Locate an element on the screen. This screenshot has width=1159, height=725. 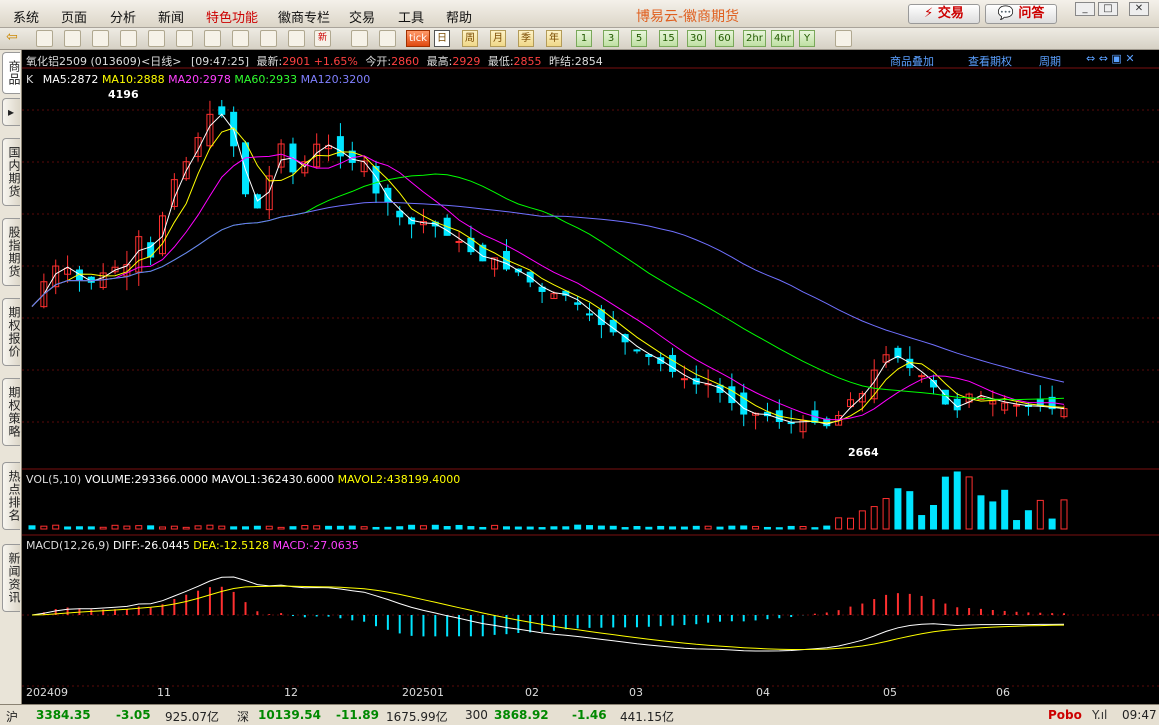
period-quarter: 季 is located at coordinates (526, 38).